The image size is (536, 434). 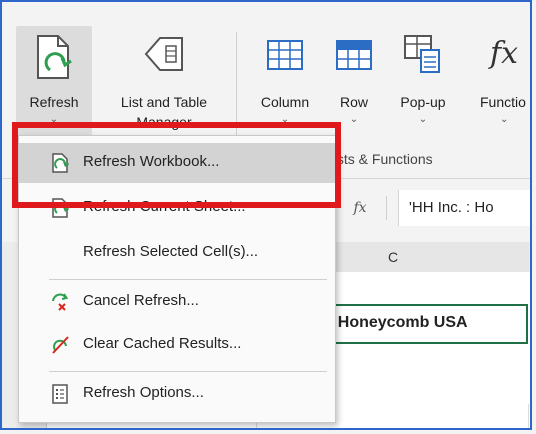 What do you see at coordinates (163, 54) in the screenshot?
I see `list-table-icon` at bounding box center [163, 54].